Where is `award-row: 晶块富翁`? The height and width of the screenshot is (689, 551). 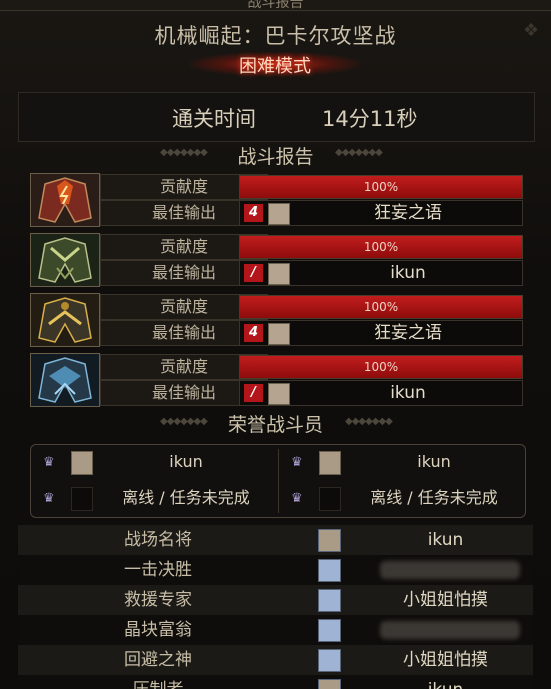
award-row: 晶块富翁 is located at coordinates (275, 630).